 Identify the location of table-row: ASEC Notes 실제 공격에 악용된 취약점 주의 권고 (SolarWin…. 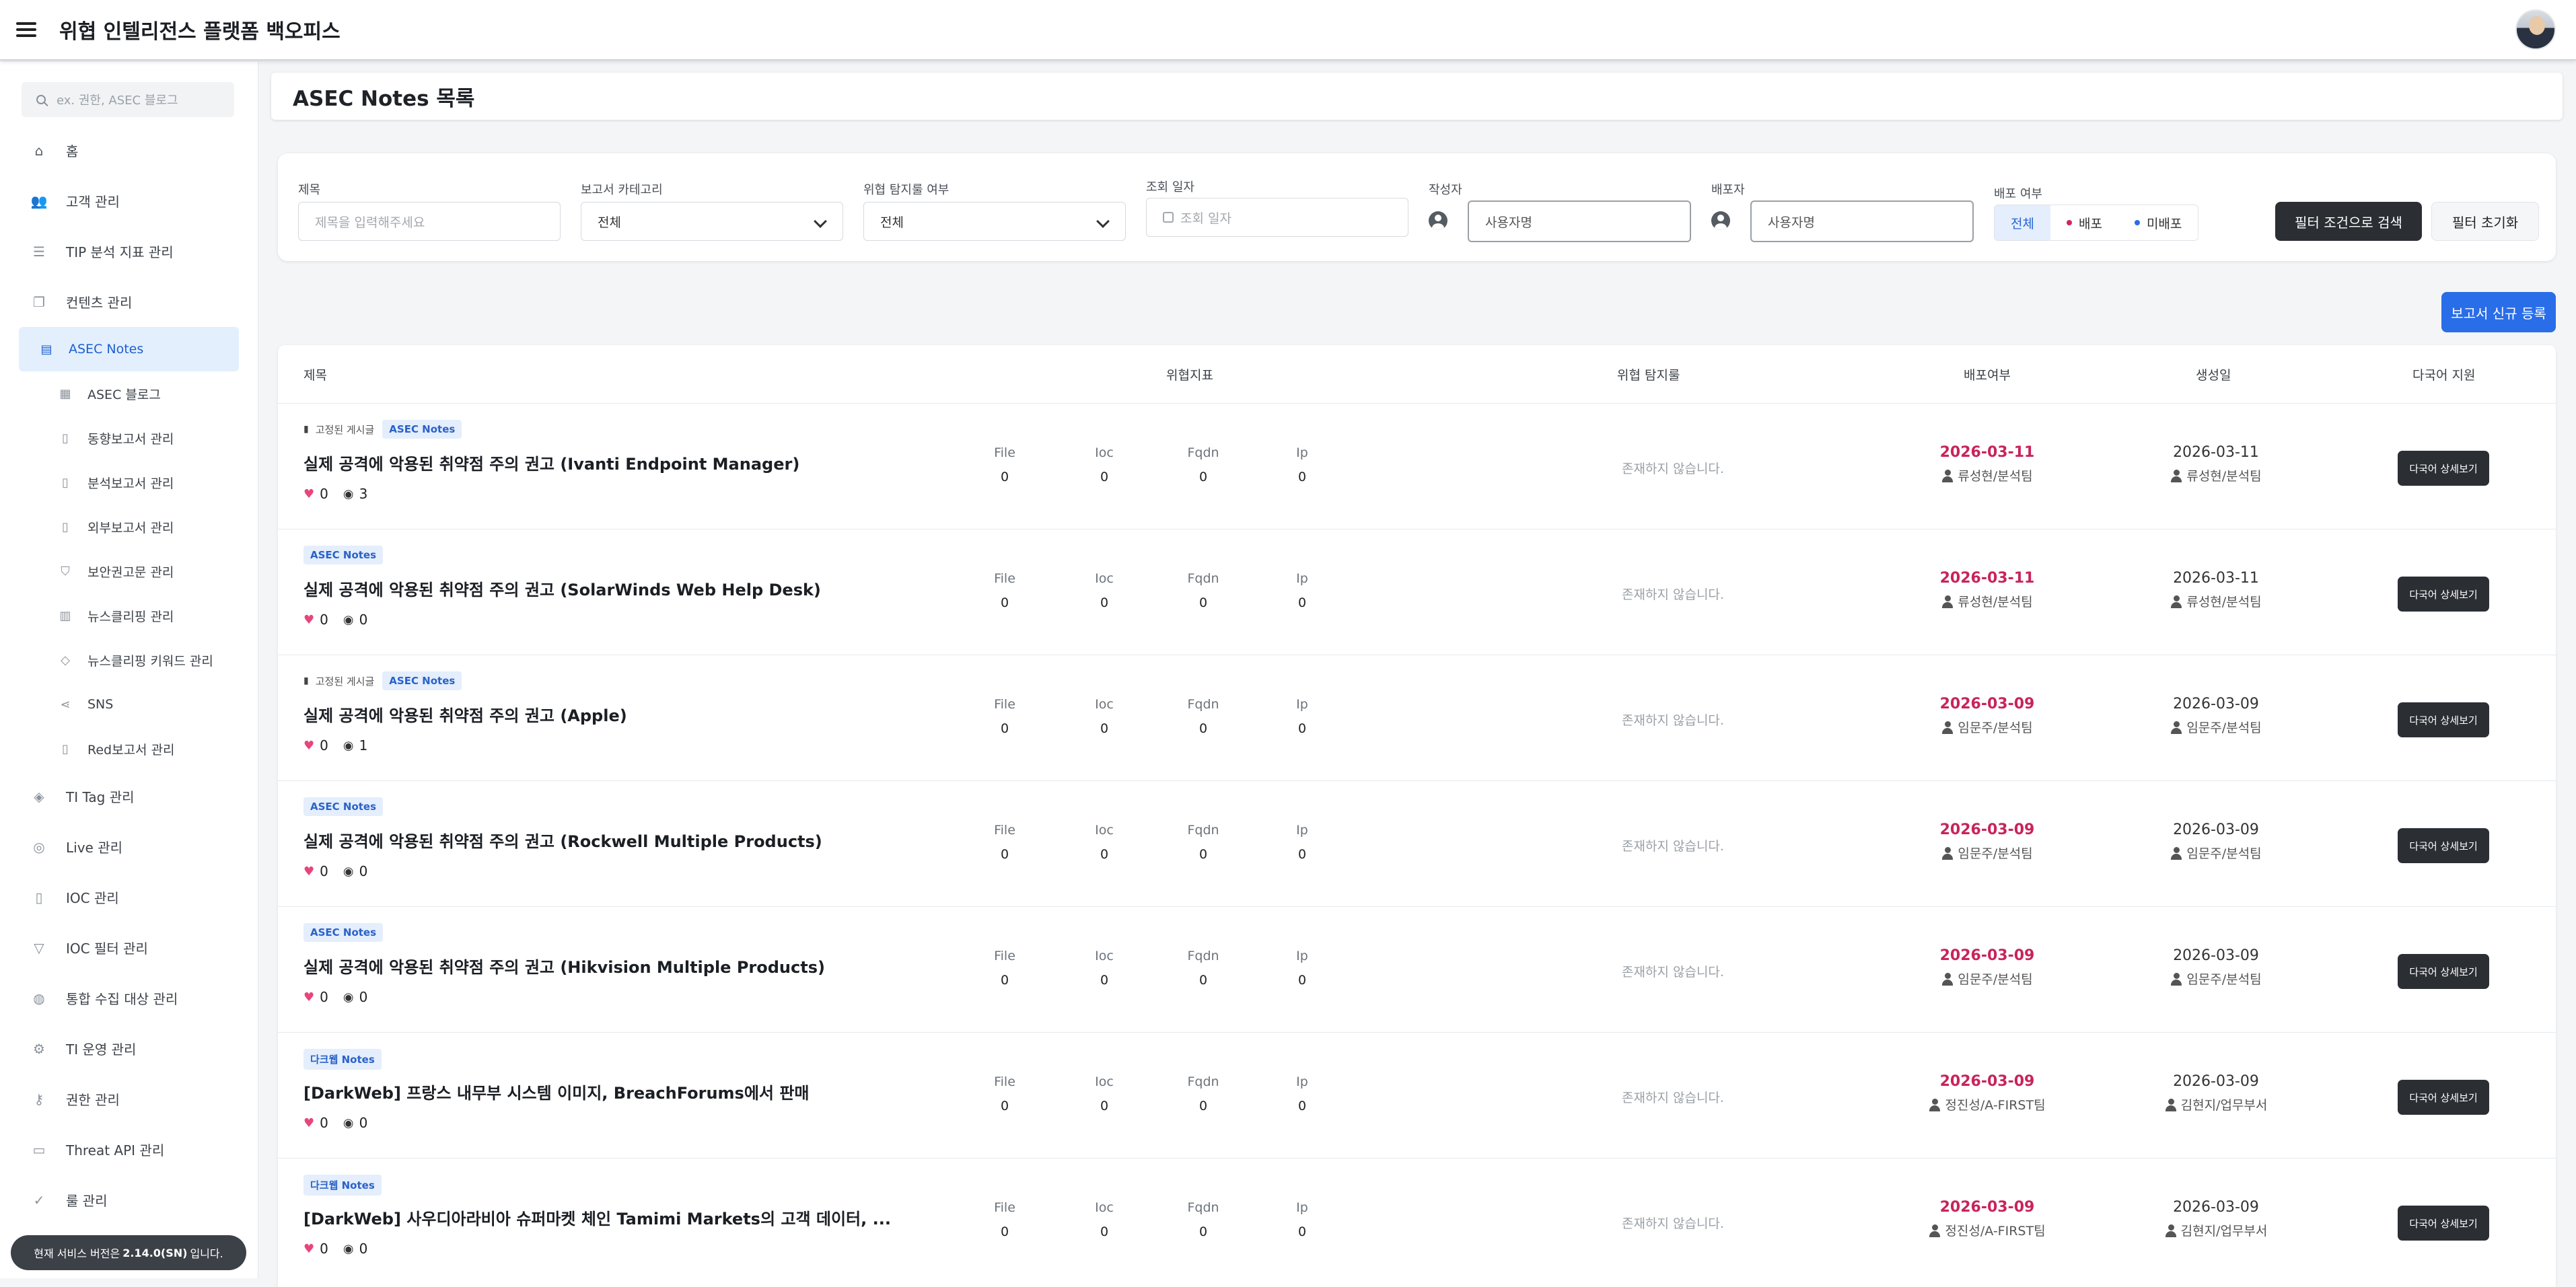
(1417, 592).